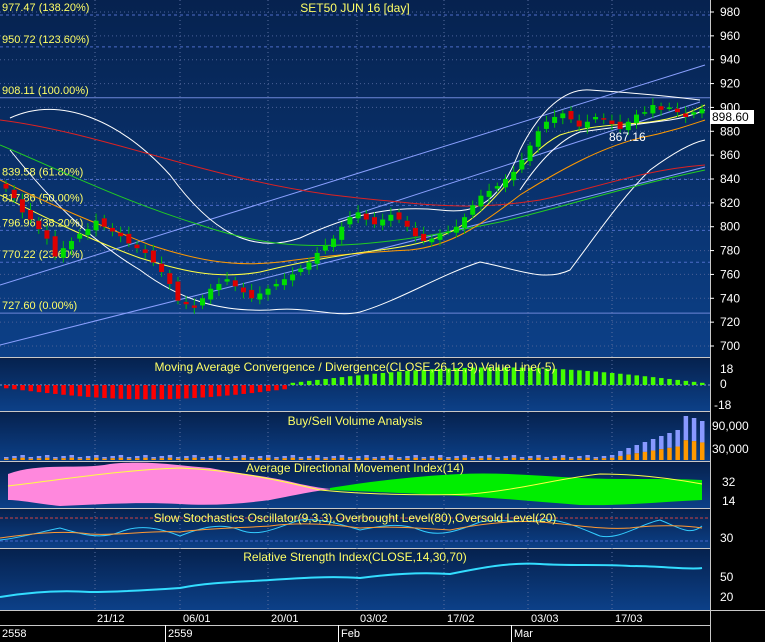 This screenshot has width=765, height=642. I want to click on fib-label: 908.11 (100.00%), so click(45, 91).